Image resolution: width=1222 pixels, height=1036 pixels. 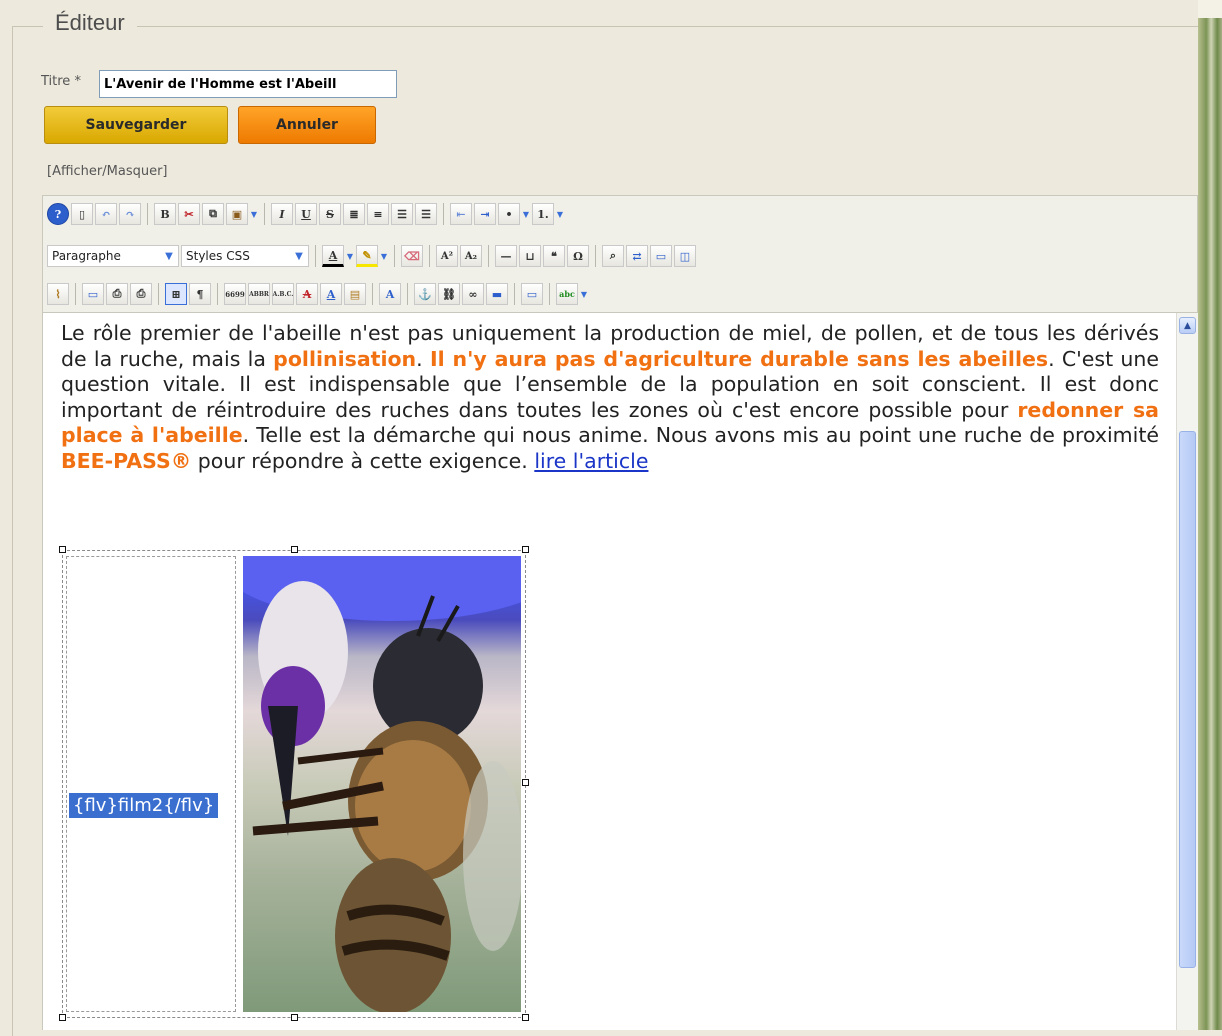 I want to click on paste-icon: ▣, so click(x=237, y=214).